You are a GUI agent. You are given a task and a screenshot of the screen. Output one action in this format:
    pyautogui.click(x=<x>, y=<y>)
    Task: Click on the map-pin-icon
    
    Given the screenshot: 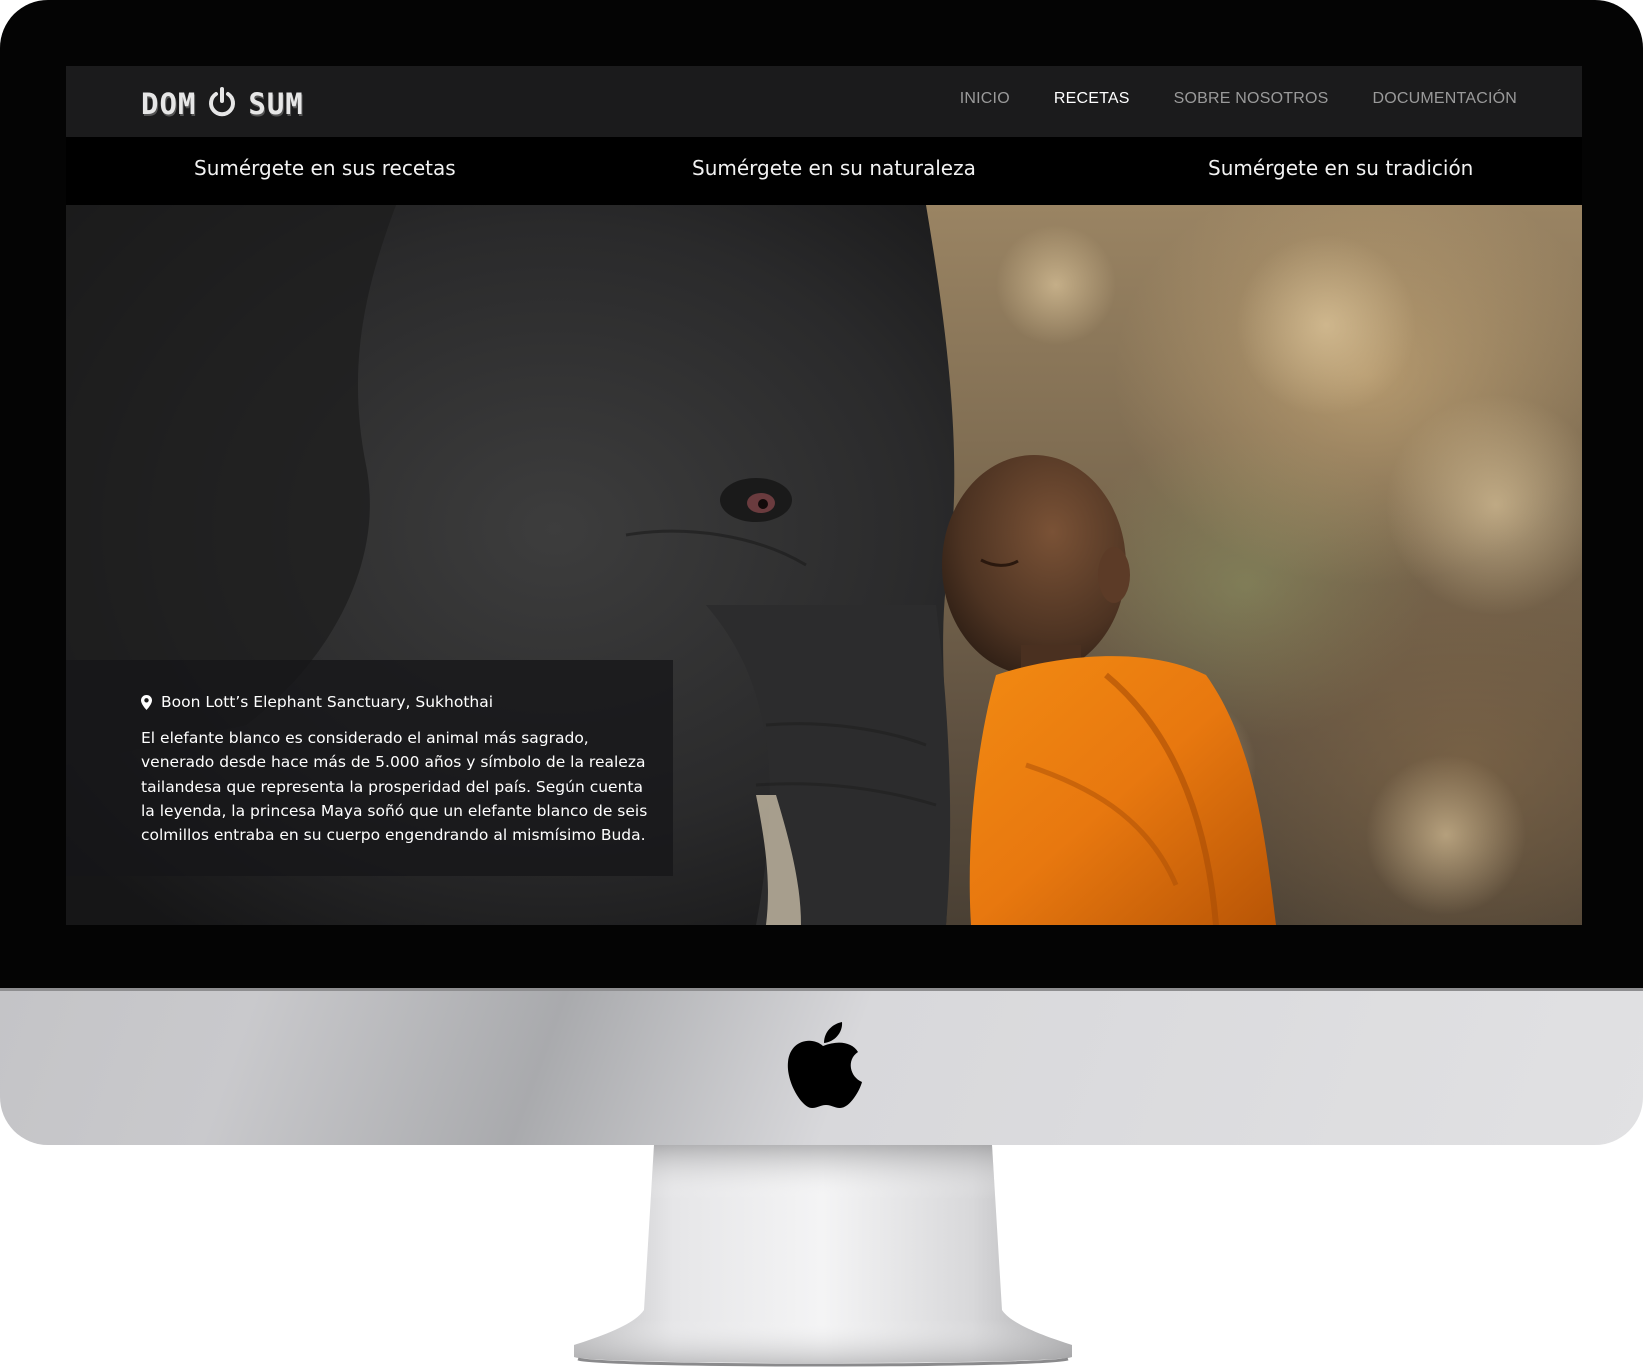 What is the action you would take?
    pyautogui.click(x=146, y=702)
    